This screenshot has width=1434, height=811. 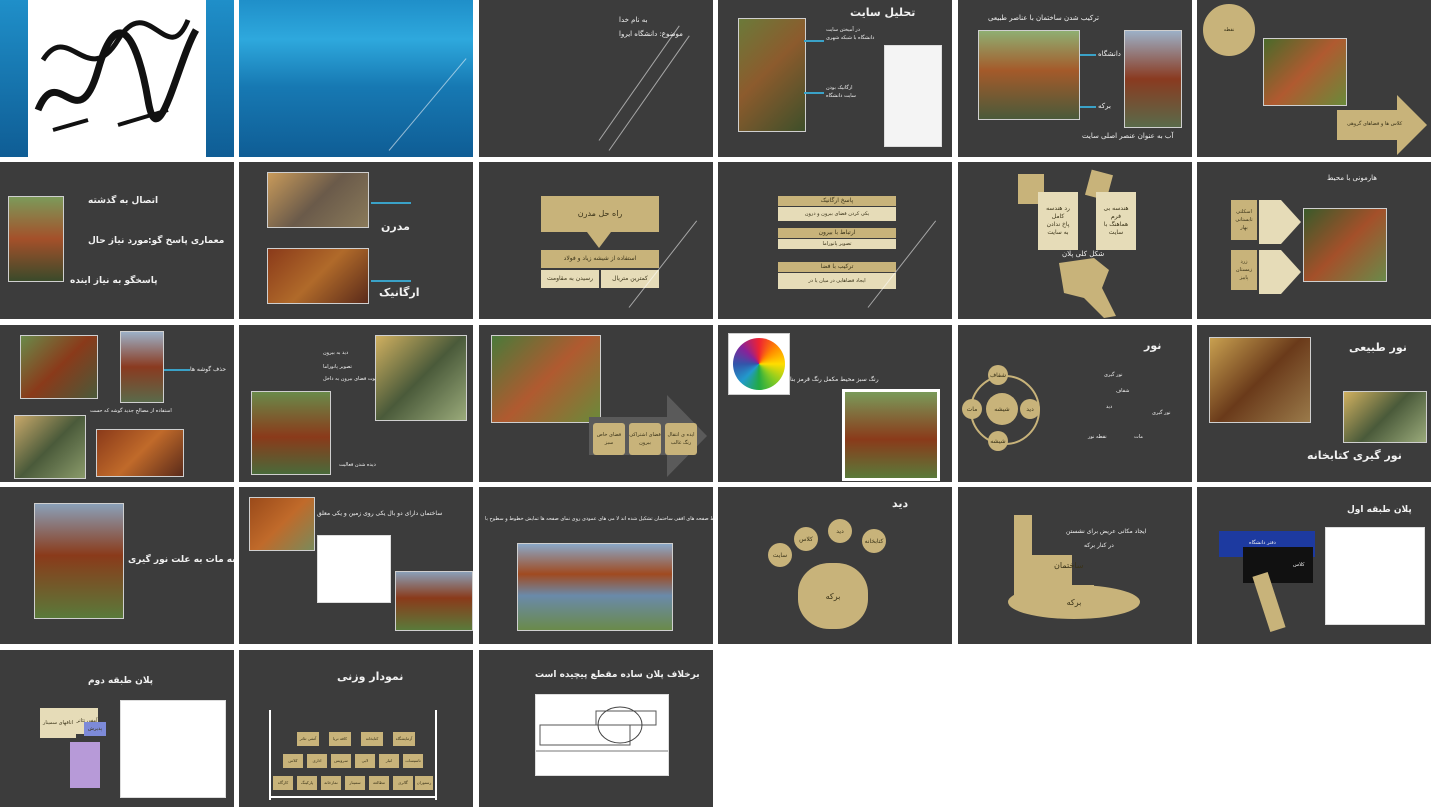 What do you see at coordinates (1314, 565) in the screenshot?
I see `slide-24: پلان طبقه اول دفتر دانشگاه کلاس` at bounding box center [1314, 565].